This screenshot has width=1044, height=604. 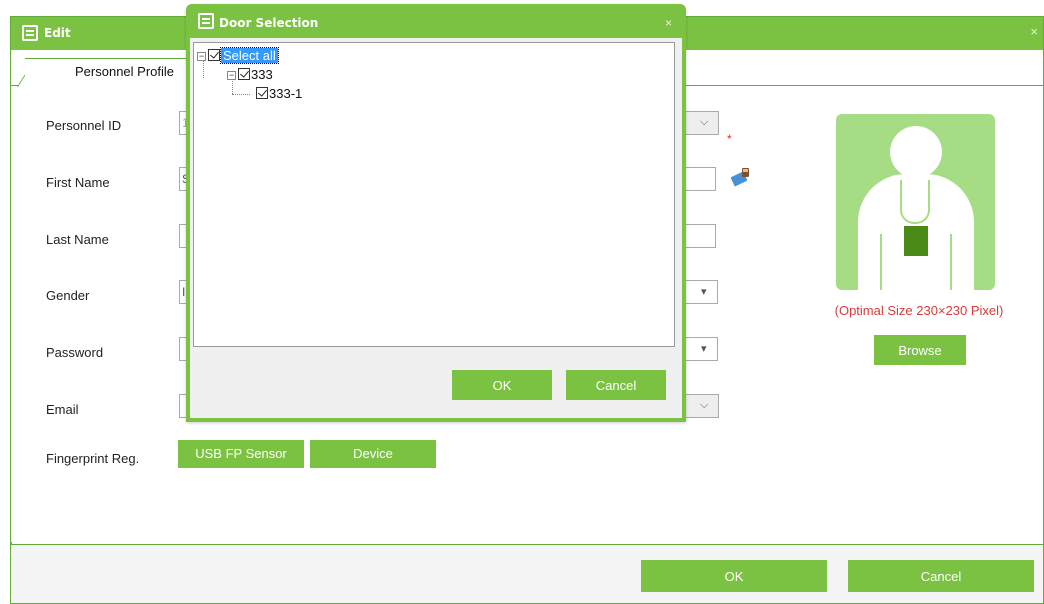 What do you see at coordinates (916, 152) in the screenshot?
I see `avatar-head` at bounding box center [916, 152].